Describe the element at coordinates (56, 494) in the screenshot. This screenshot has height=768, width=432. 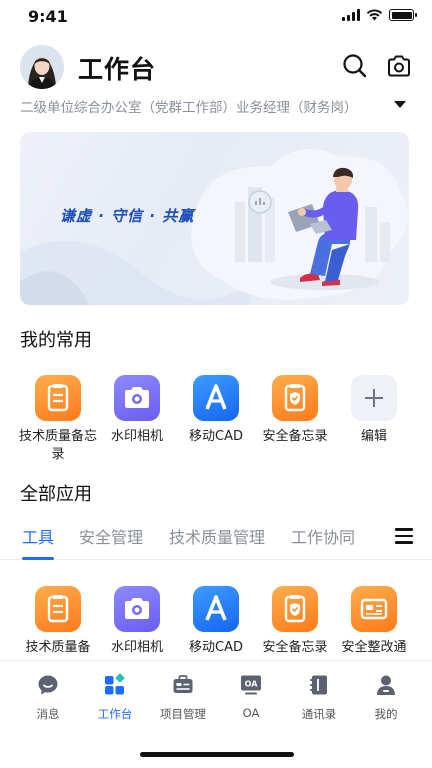
I see `all-apps-title: 全部应用` at that location.